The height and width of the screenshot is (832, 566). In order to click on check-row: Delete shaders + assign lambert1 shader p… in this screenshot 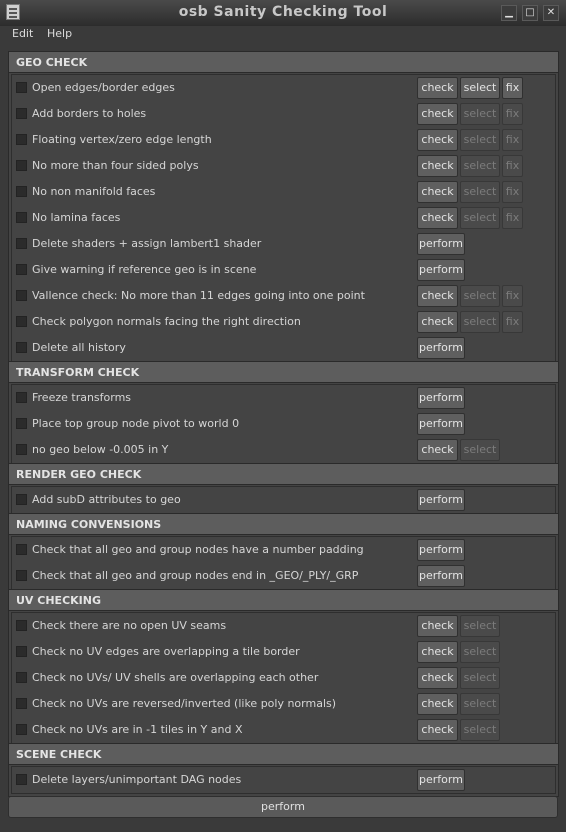, I will do `click(283, 244)`.